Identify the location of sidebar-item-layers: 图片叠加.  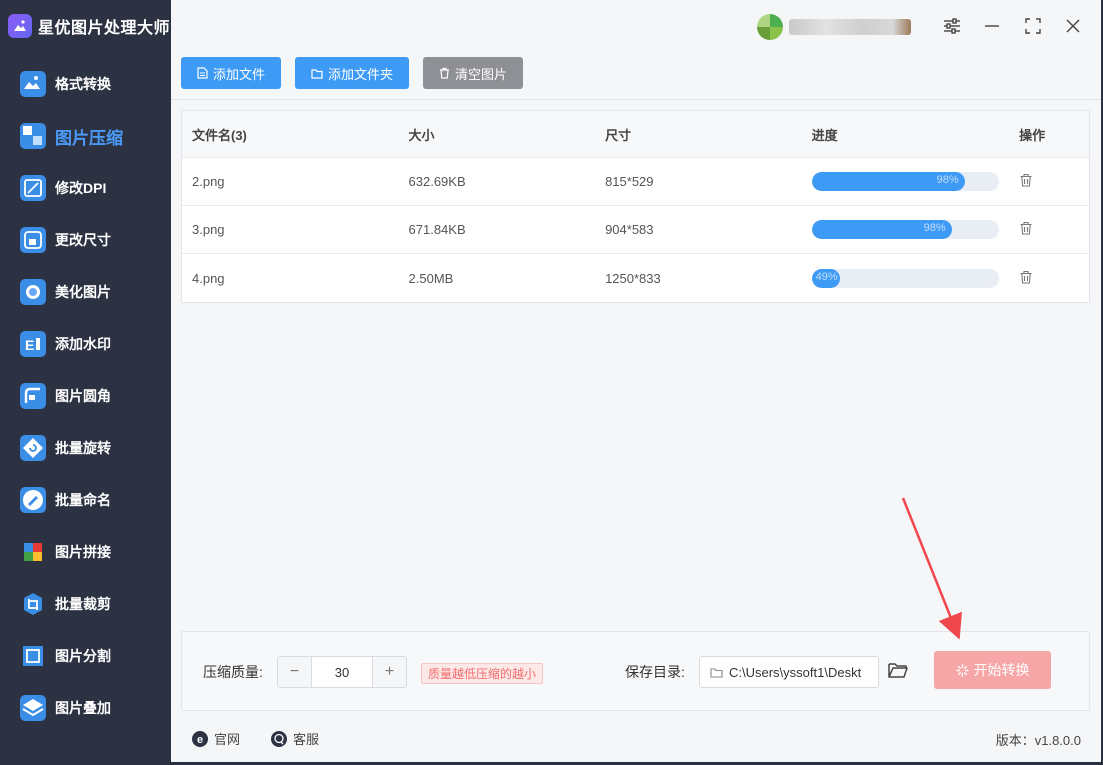
(85, 708).